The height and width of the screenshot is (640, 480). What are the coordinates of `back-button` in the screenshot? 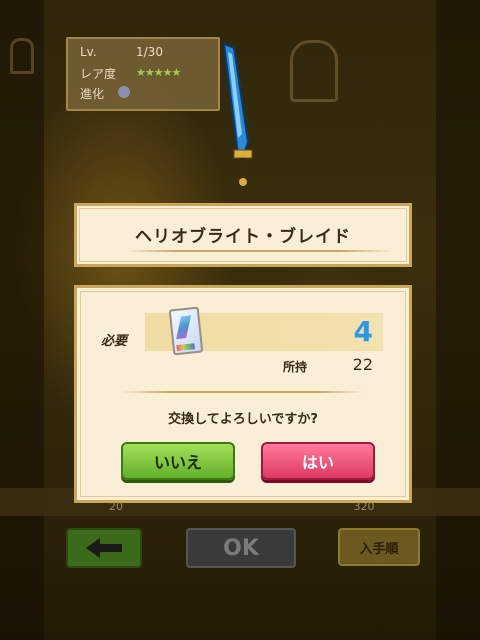 It's located at (104, 548).